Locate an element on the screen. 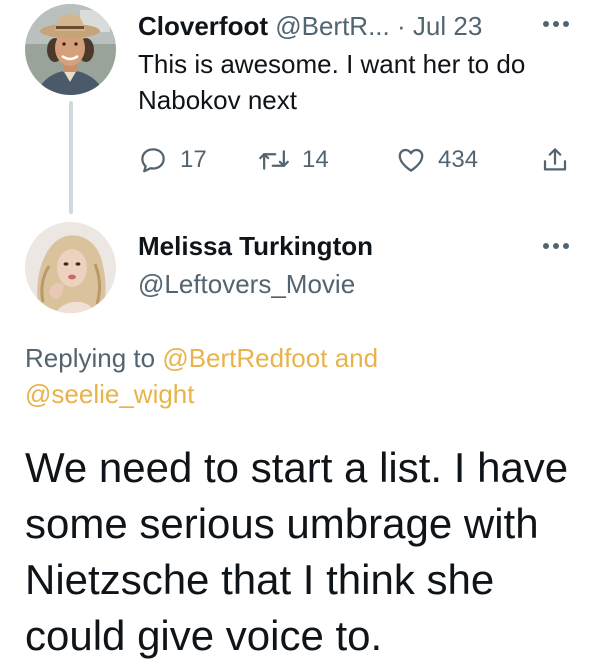  tweet-date: Jul 23 is located at coordinates (447, 26).